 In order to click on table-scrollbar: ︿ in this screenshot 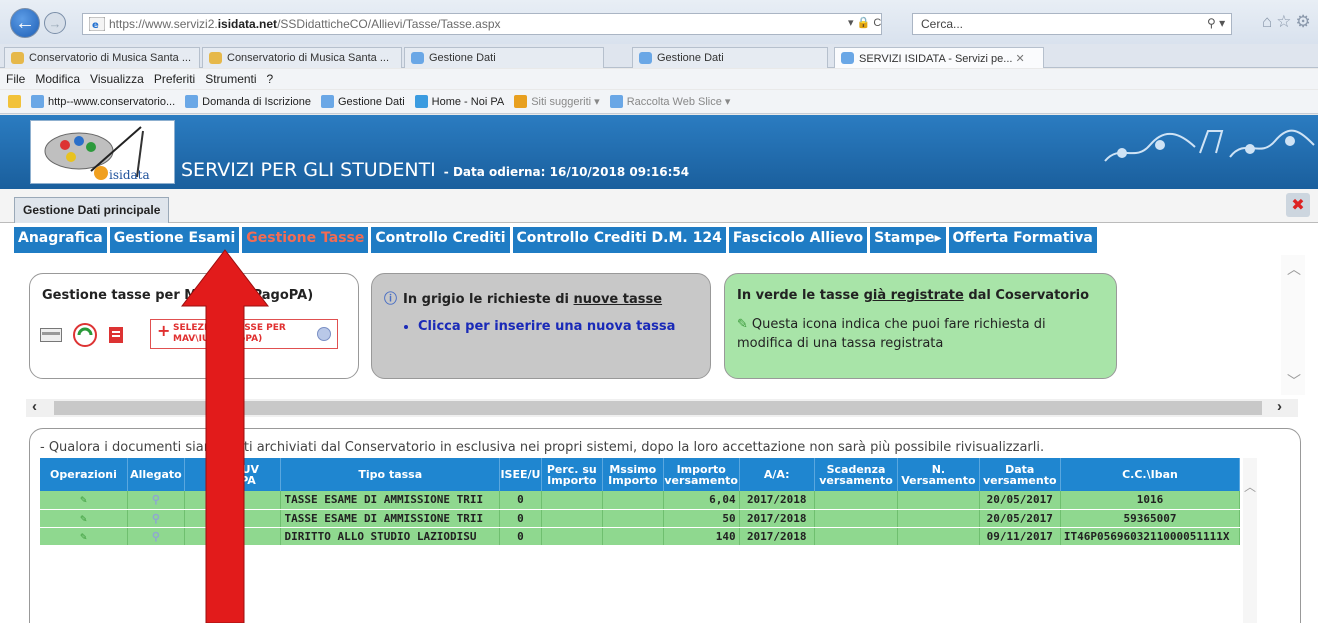, I will do `click(1250, 540)`.